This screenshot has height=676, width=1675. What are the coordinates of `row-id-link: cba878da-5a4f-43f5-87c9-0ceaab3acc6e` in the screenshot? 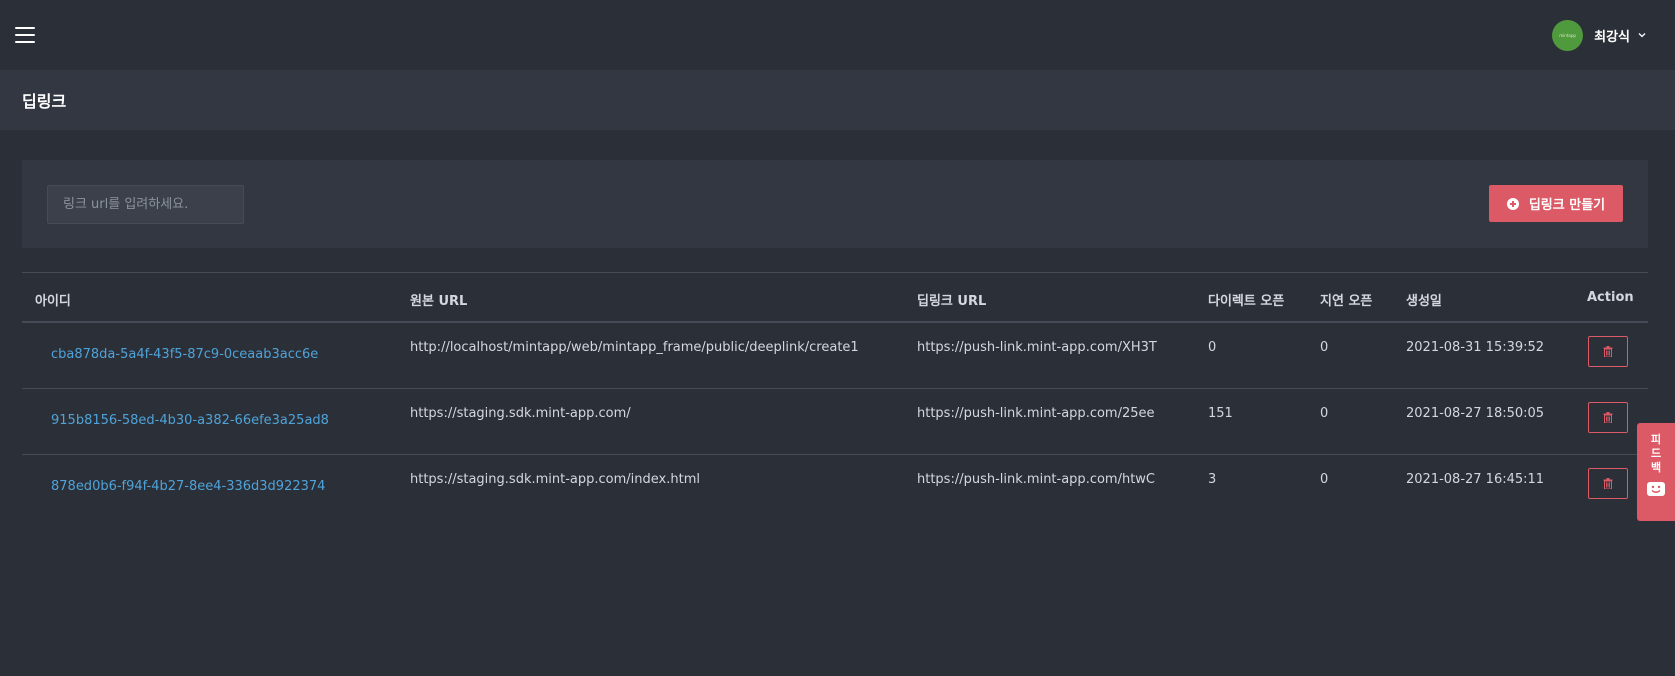 It's located at (184, 354).